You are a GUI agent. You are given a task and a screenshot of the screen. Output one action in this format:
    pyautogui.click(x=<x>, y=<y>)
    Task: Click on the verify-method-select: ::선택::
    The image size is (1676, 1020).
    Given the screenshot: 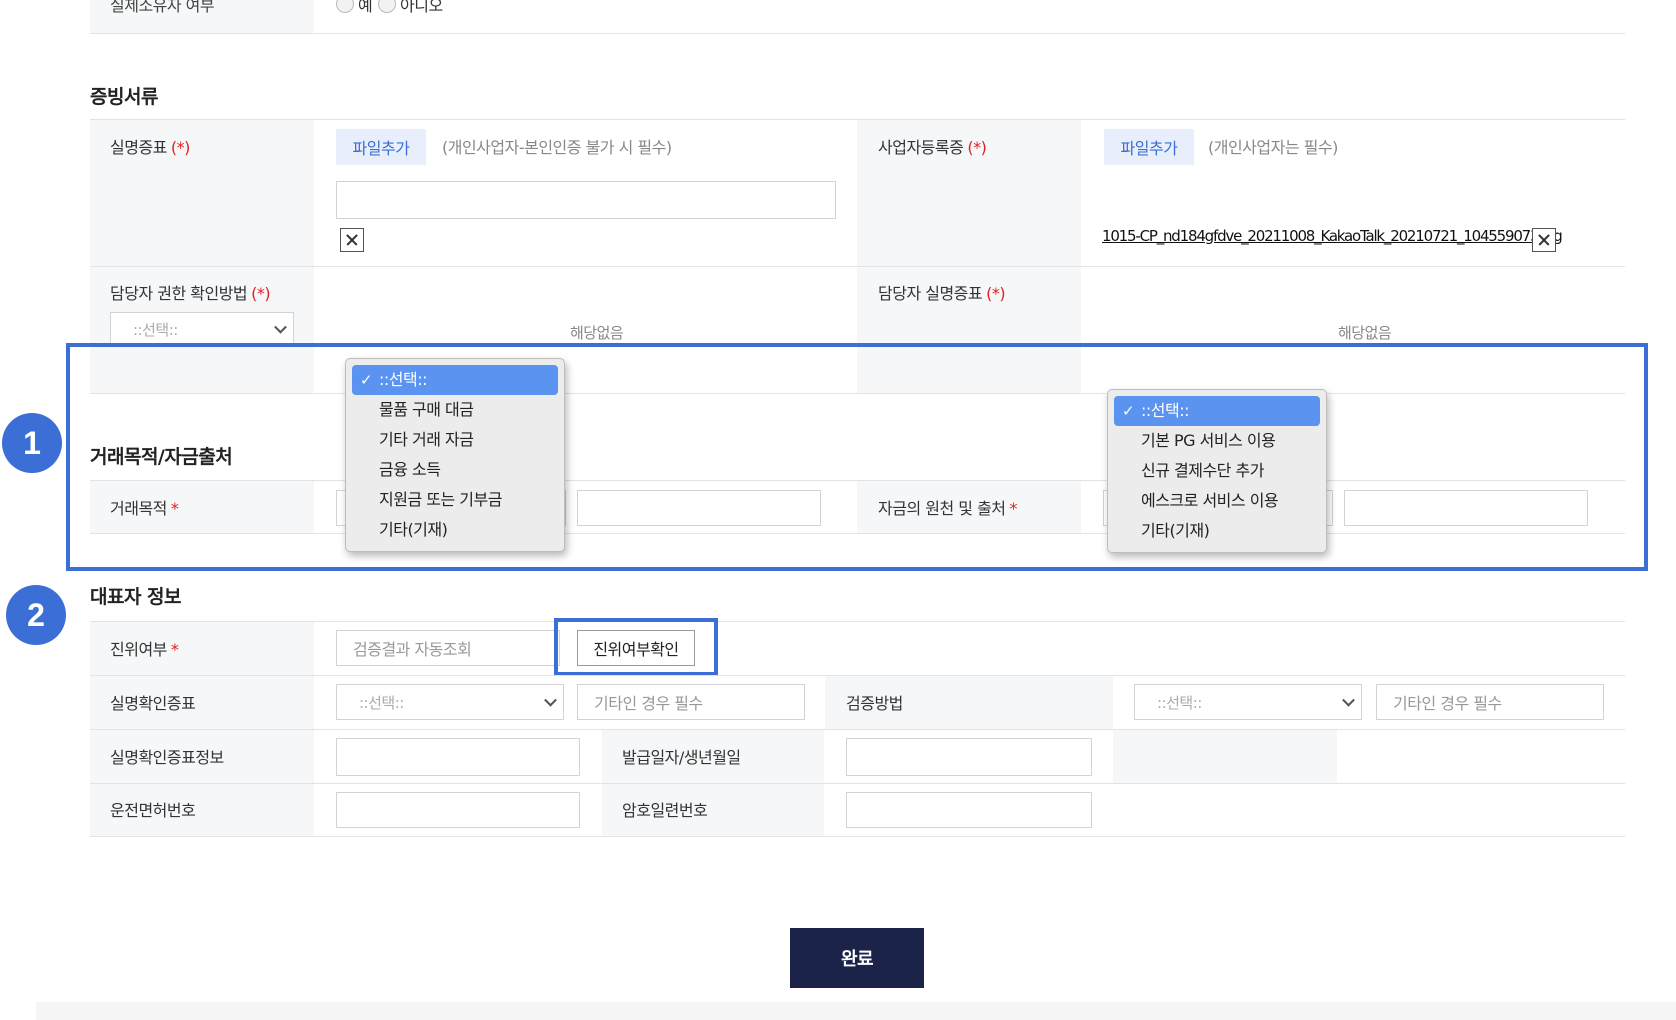 What is the action you would take?
    pyautogui.click(x=1248, y=702)
    